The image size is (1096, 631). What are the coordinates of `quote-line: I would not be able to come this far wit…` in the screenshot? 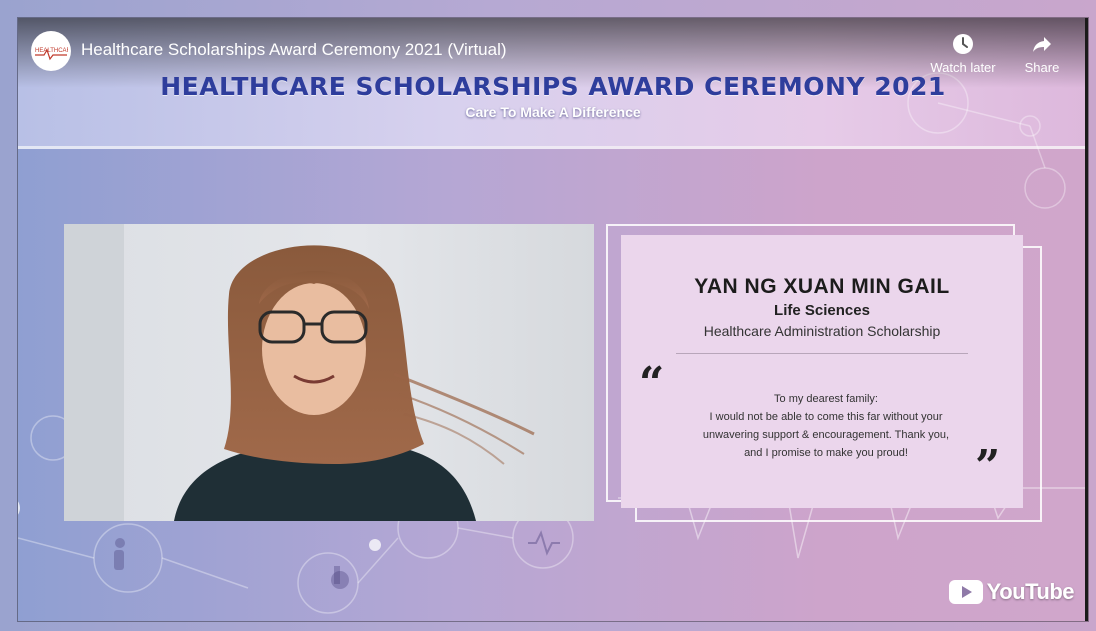 It's located at (826, 417).